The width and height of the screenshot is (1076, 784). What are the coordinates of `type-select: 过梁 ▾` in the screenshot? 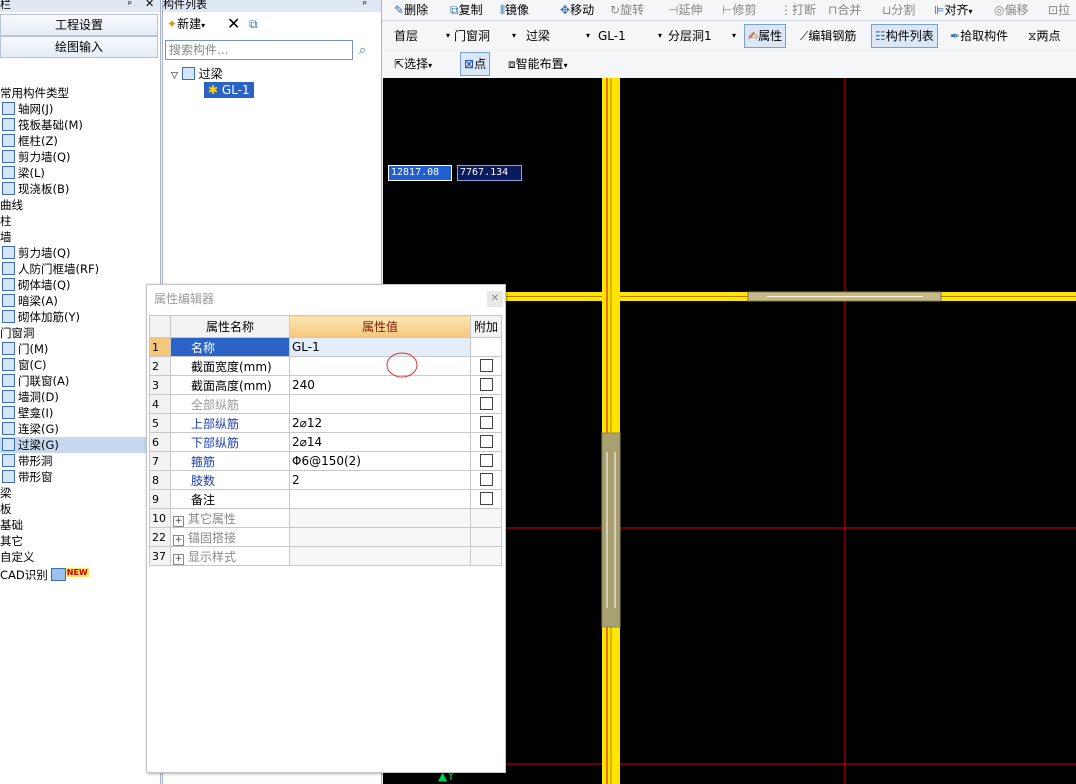 It's located at (558, 36).